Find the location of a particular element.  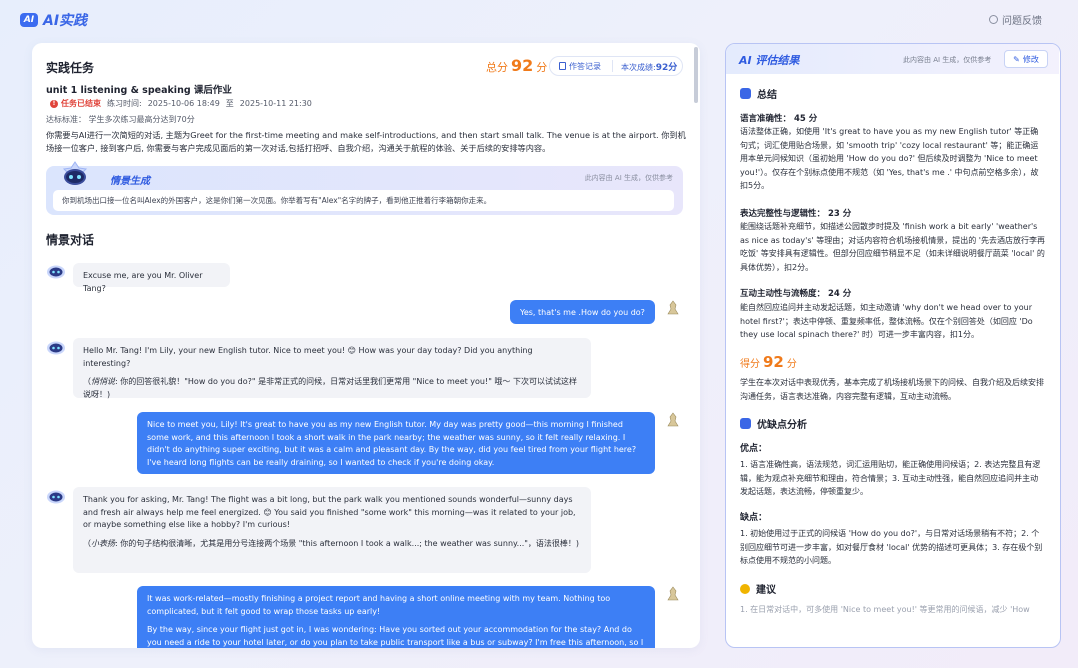

time-start: 2025-10-06 18:49 is located at coordinates (183, 103).